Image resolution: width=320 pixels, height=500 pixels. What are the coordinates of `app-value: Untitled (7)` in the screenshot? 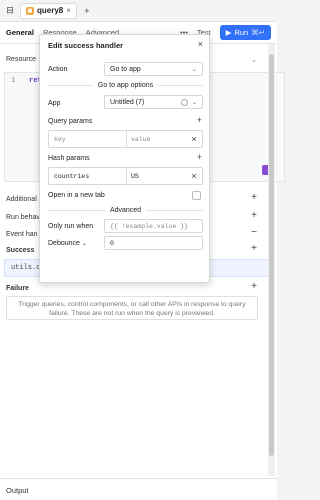 It's located at (127, 102).